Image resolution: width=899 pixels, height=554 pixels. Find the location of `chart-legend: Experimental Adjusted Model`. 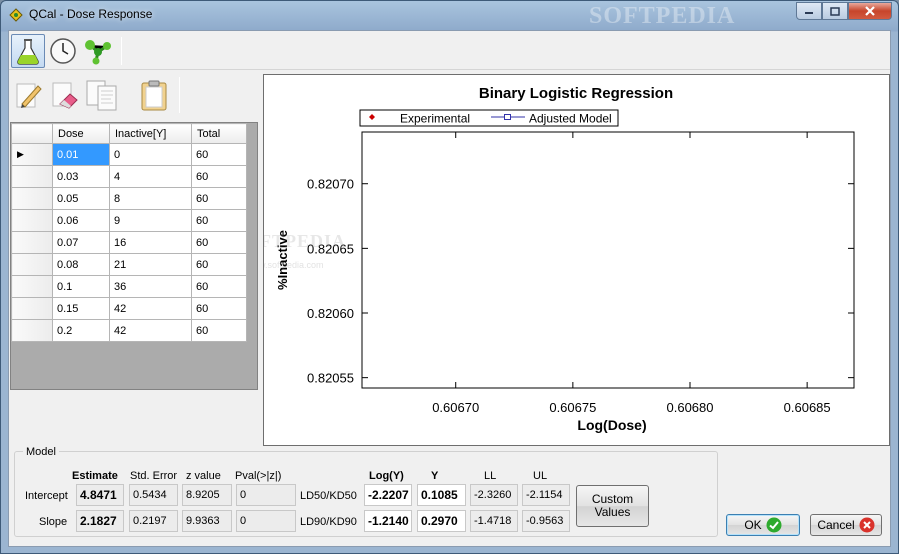

chart-legend: Experimental Adjusted Model is located at coordinates (489, 118).